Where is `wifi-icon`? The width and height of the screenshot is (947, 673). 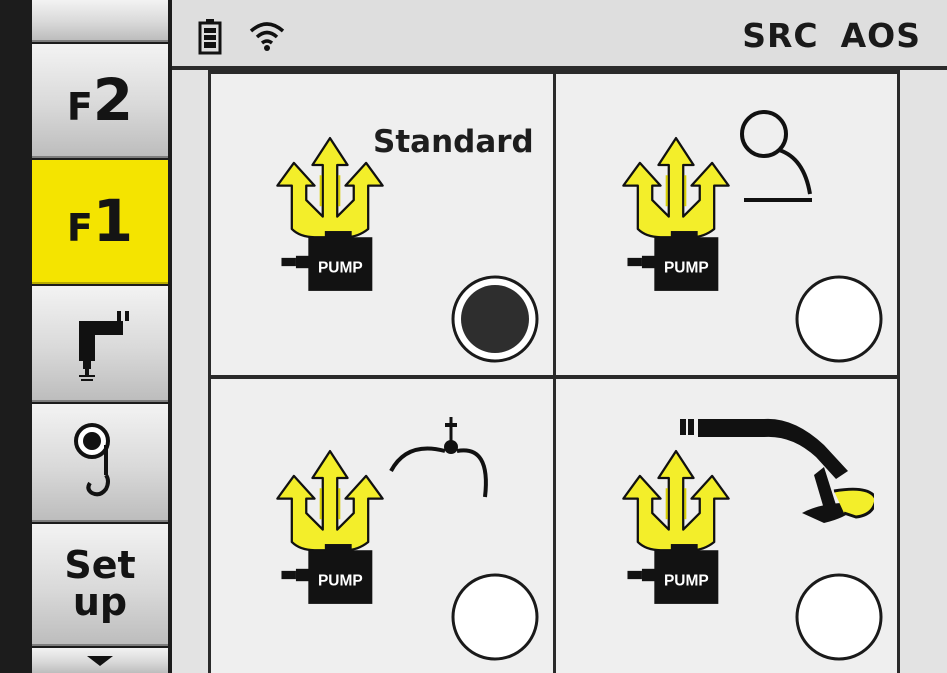
wifi-icon is located at coordinates (267, 36).